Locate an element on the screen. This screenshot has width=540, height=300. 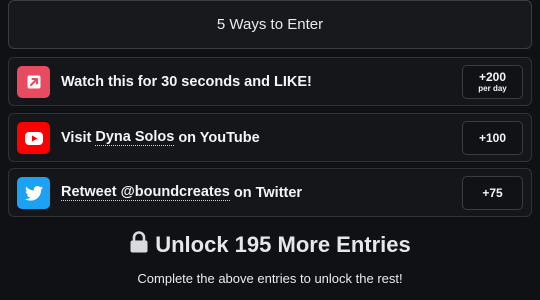
entry-label: Watch this for 30 seconds and LIKE! is located at coordinates (186, 81).